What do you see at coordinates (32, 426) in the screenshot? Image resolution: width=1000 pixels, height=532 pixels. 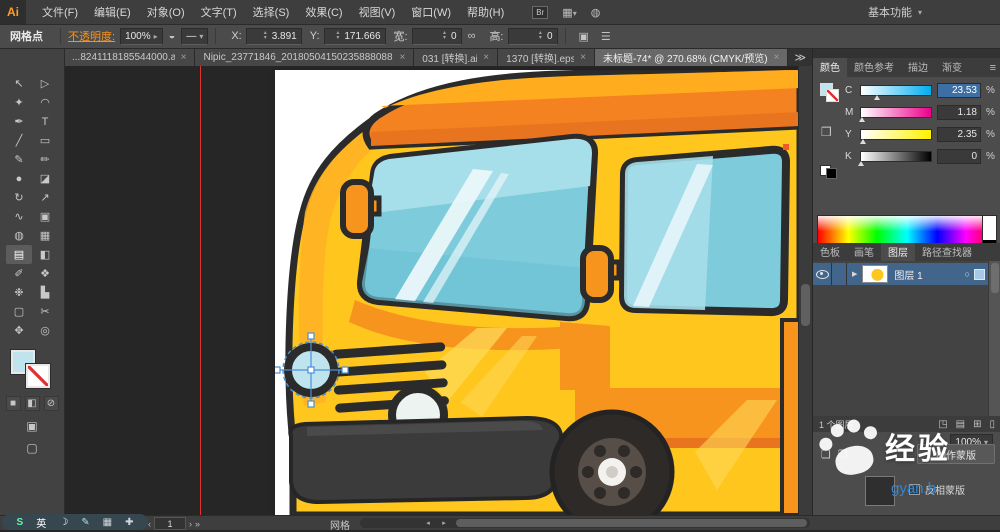 I see `draw-mode-button: ▣` at bounding box center [32, 426].